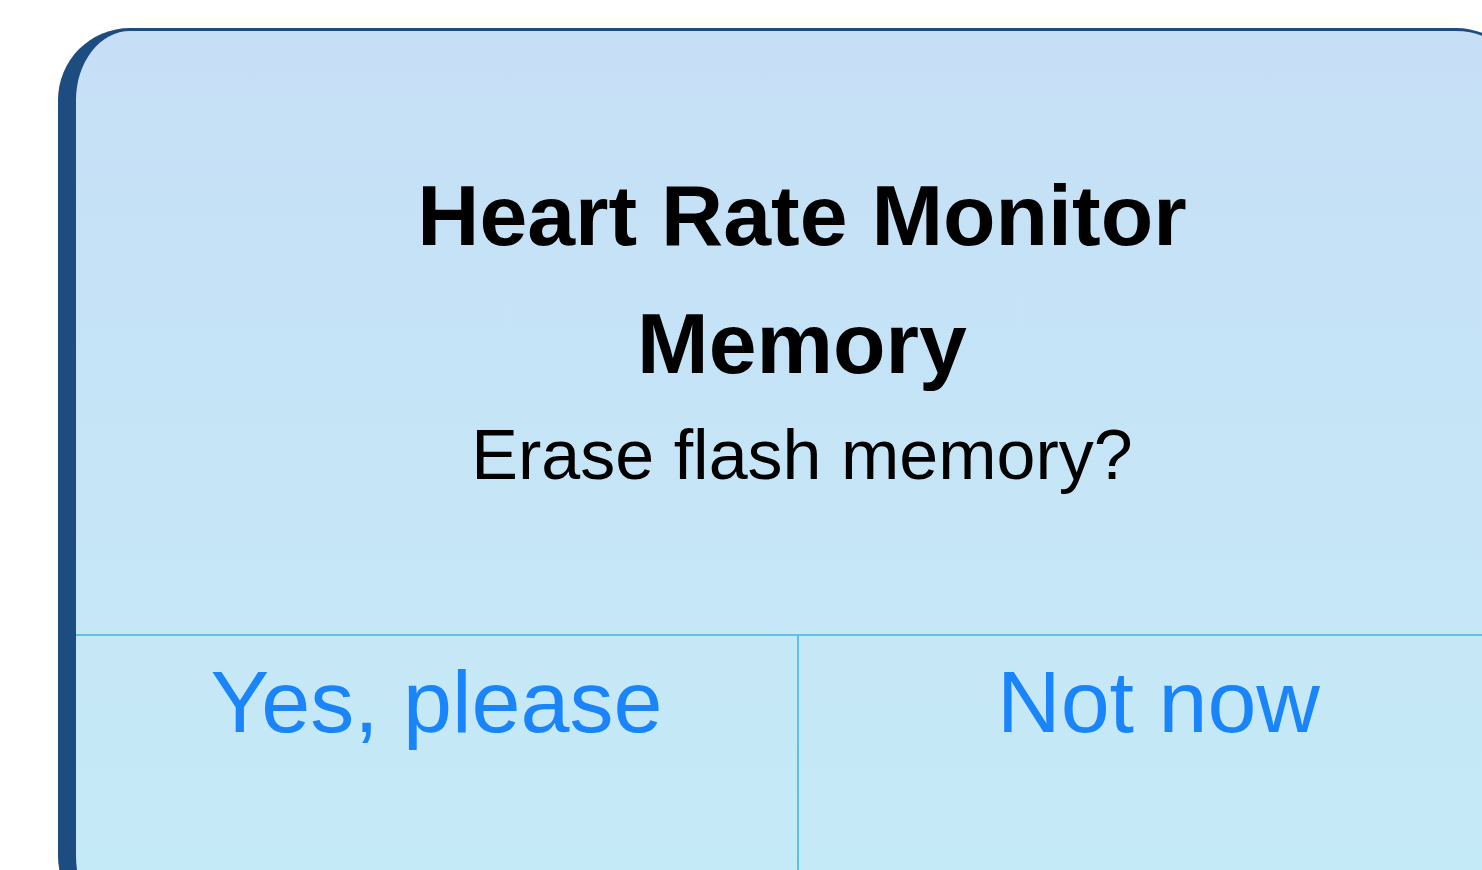 The width and height of the screenshot is (1482, 870). I want to click on alert-button: Yes, please, so click(436, 753).